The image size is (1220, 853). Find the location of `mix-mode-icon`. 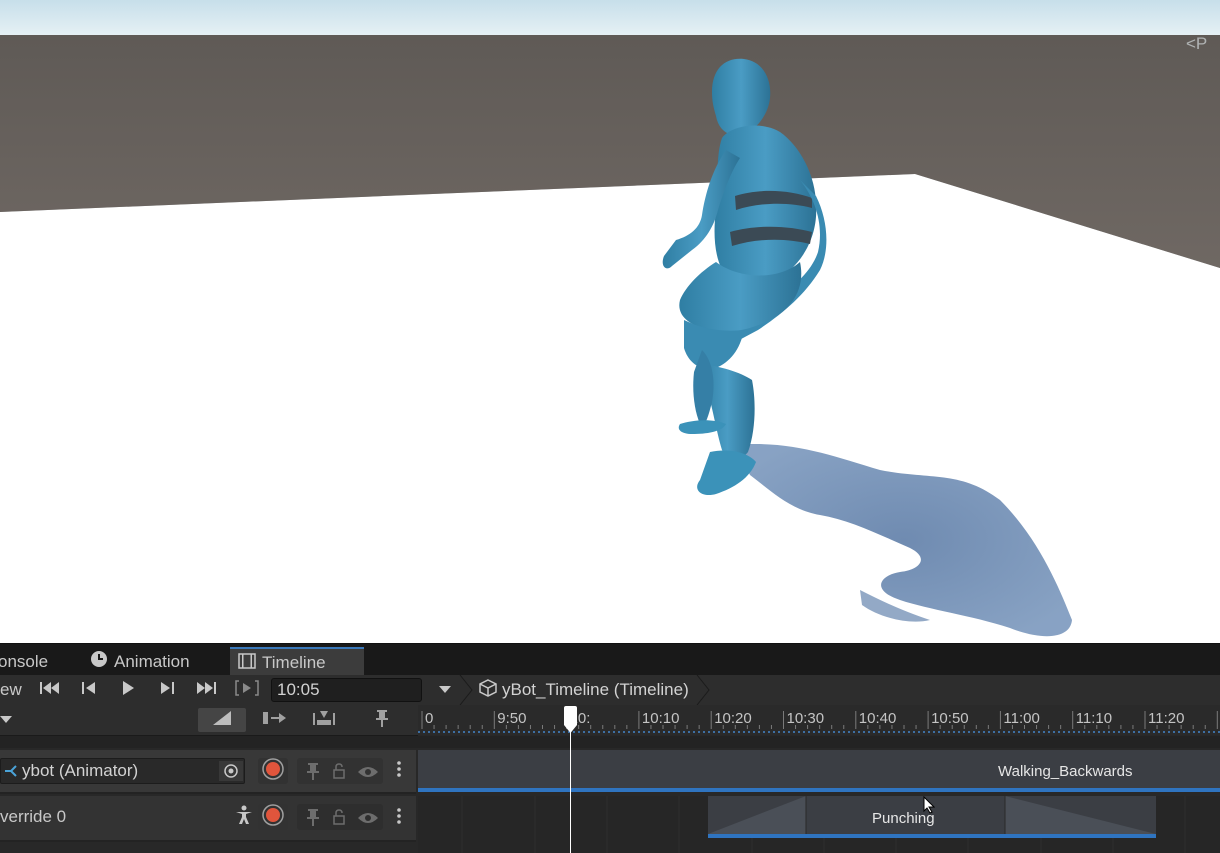

mix-mode-icon is located at coordinates (222, 720).